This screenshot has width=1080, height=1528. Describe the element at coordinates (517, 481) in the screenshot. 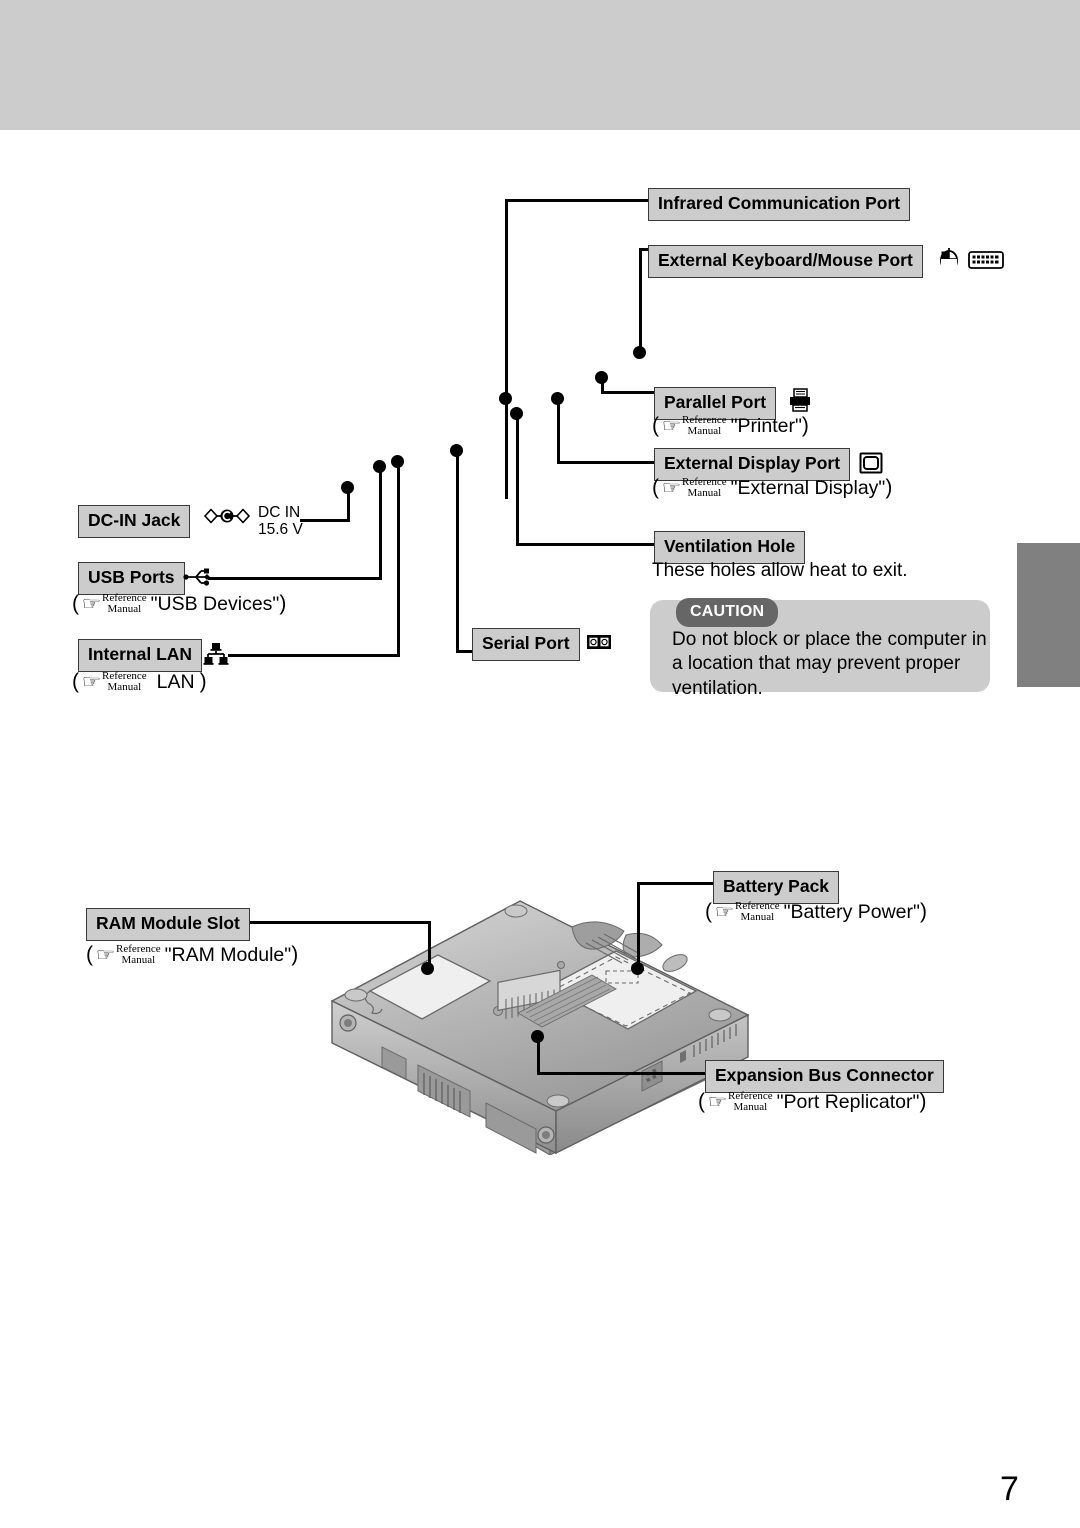

I see `leader-line-ventilation-v` at that location.